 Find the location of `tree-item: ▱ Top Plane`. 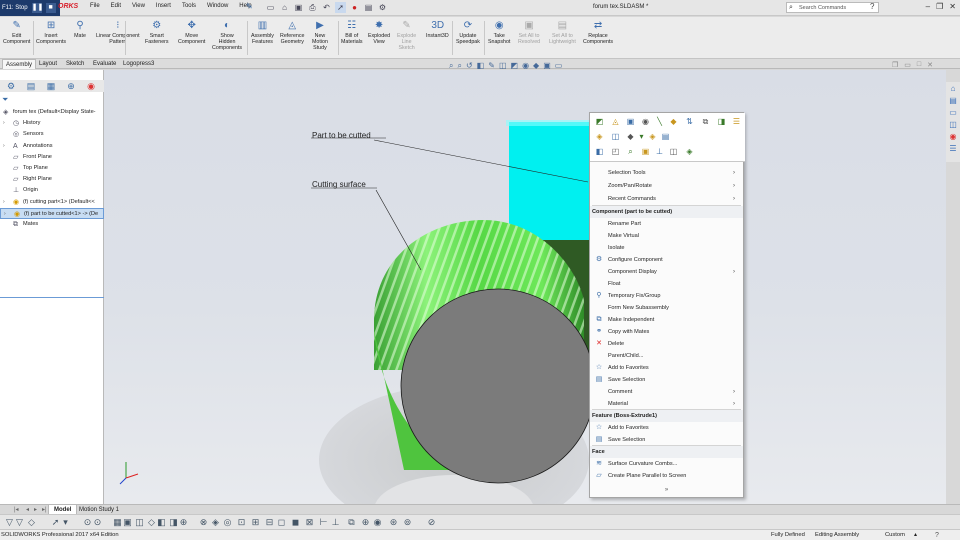

tree-item: ▱ Top Plane is located at coordinates (52, 168).